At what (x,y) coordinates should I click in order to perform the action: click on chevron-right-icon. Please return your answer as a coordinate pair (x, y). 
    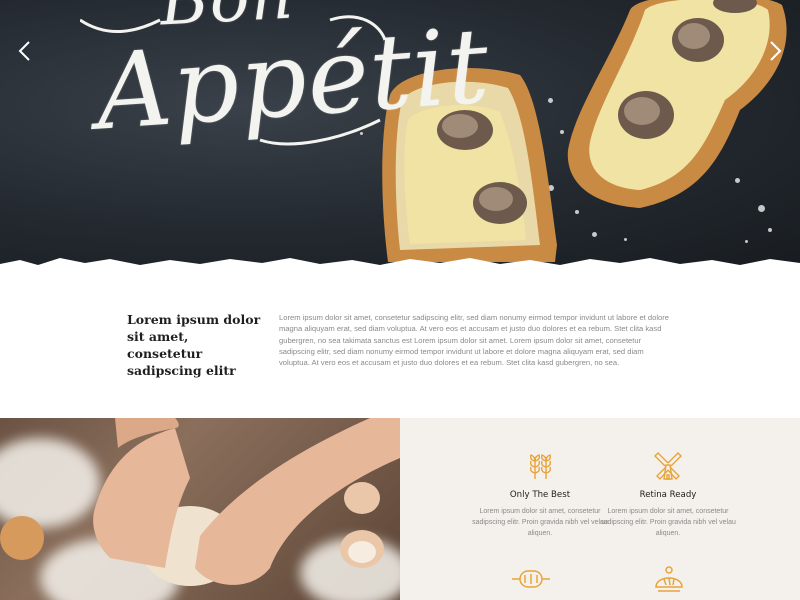
    Looking at the image, I should click on (776, 51).